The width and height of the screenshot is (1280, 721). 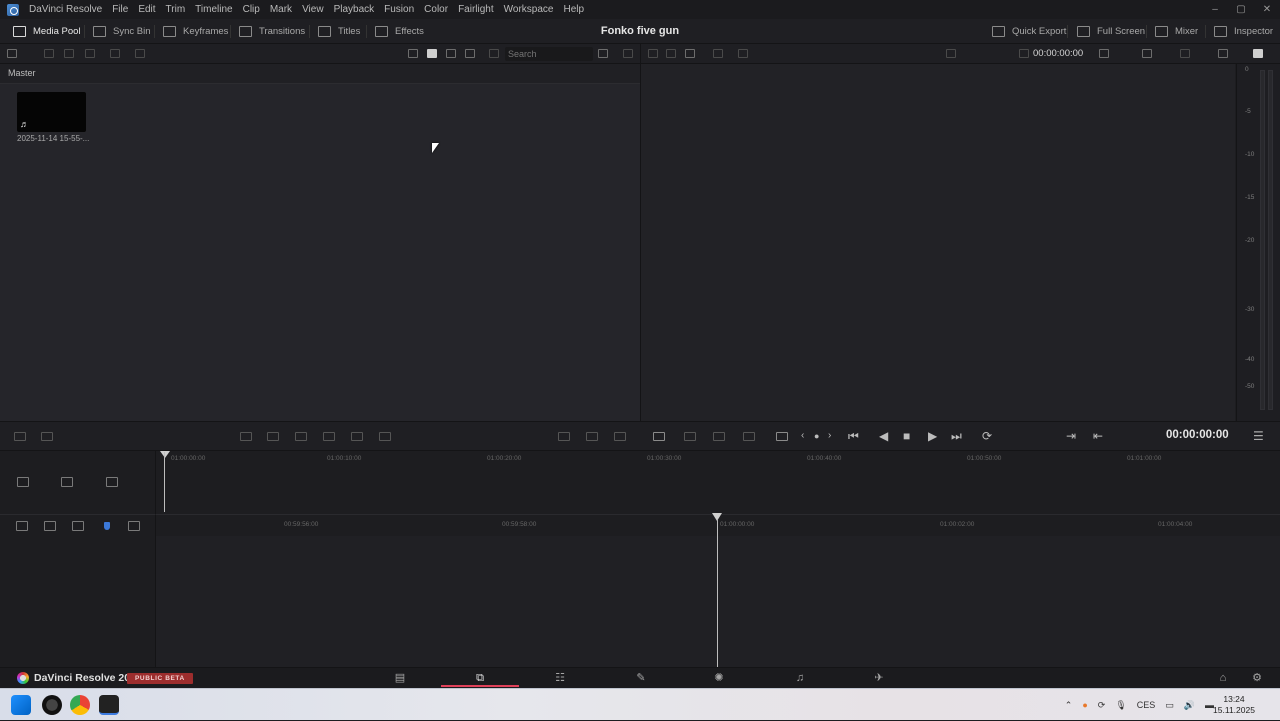 I want to click on fusion-page-icon: ✎, so click(x=641, y=678).